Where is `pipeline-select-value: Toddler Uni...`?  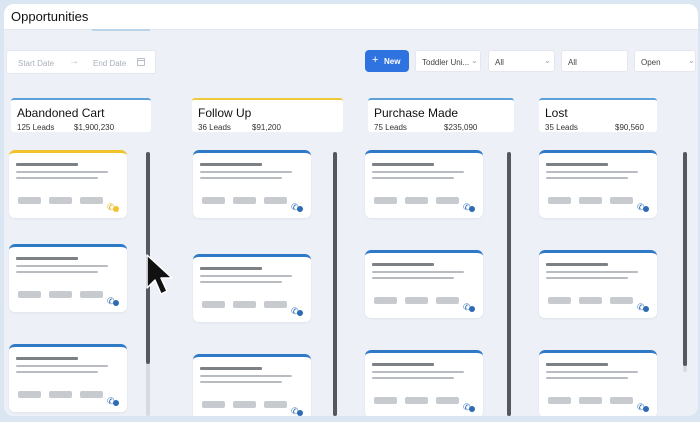 pipeline-select-value: Toddler Uni... is located at coordinates (446, 62).